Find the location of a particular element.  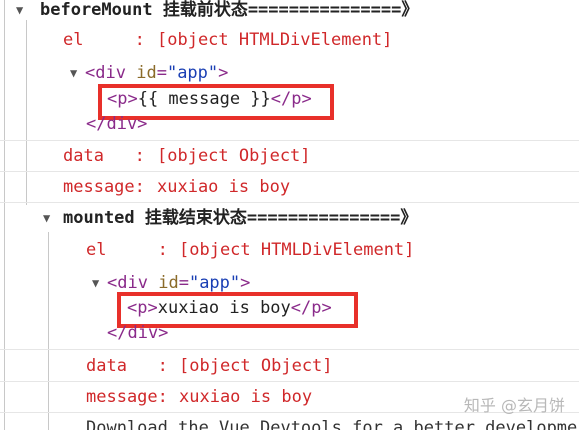

watermark: 知乎 @玄月饼 is located at coordinates (514, 405).